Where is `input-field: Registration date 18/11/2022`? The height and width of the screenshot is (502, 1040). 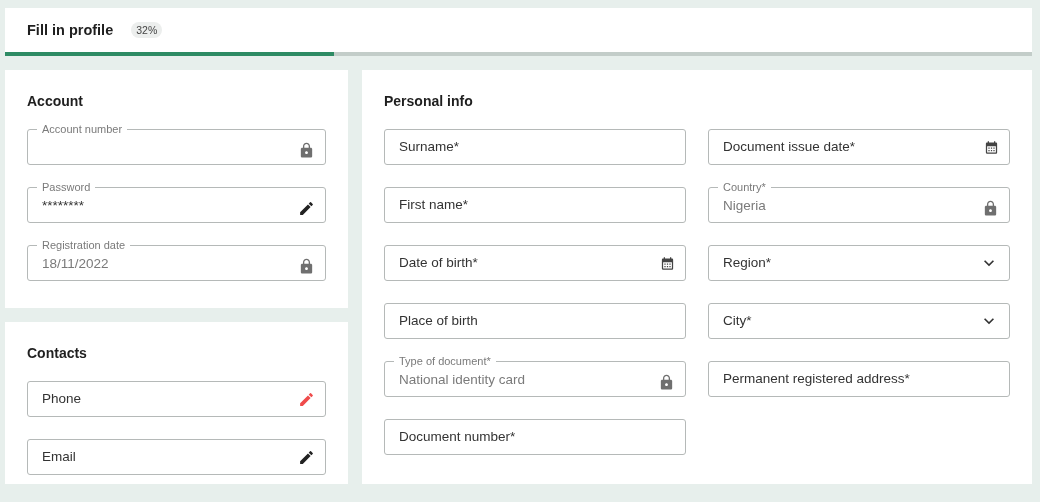 input-field: Registration date 18/11/2022 is located at coordinates (176, 259).